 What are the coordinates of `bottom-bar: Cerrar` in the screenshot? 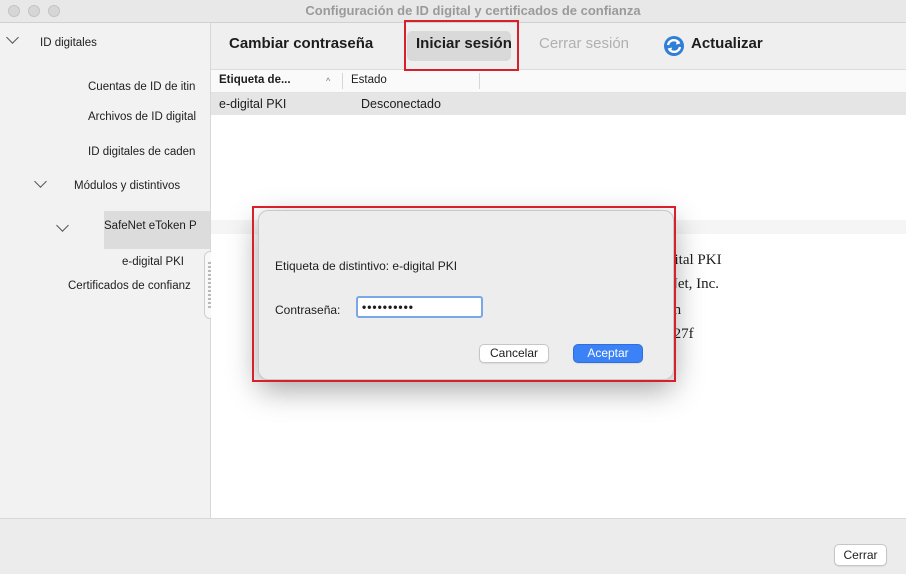 It's located at (453, 546).